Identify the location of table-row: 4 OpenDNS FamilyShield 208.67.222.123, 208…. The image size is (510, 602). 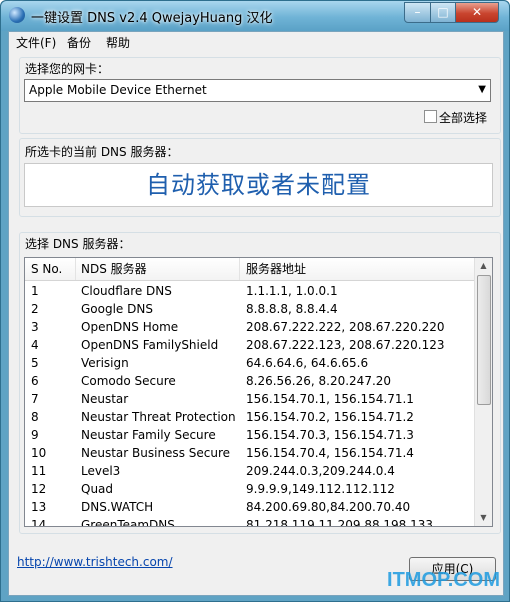
(249, 345).